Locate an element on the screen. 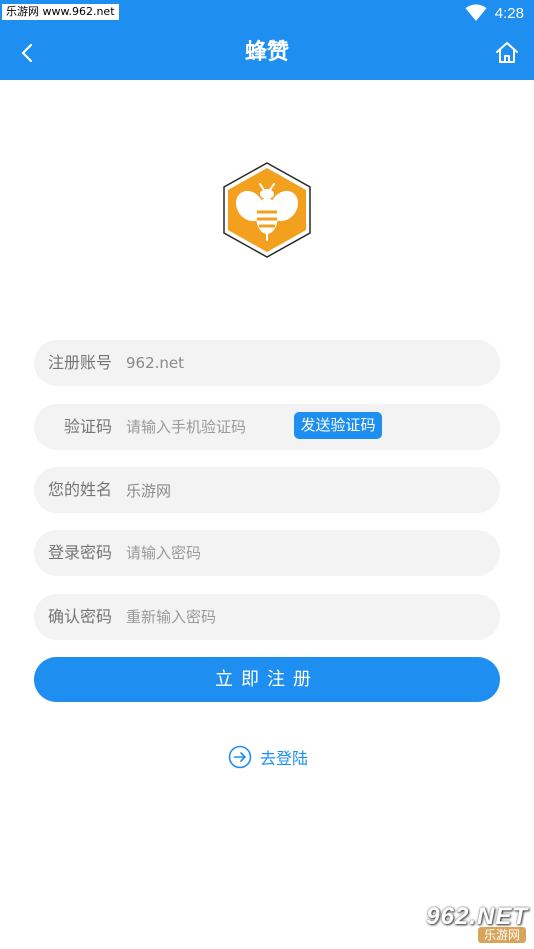 The width and height of the screenshot is (534, 949). go-login-link: 去登陆 is located at coordinates (268, 757).